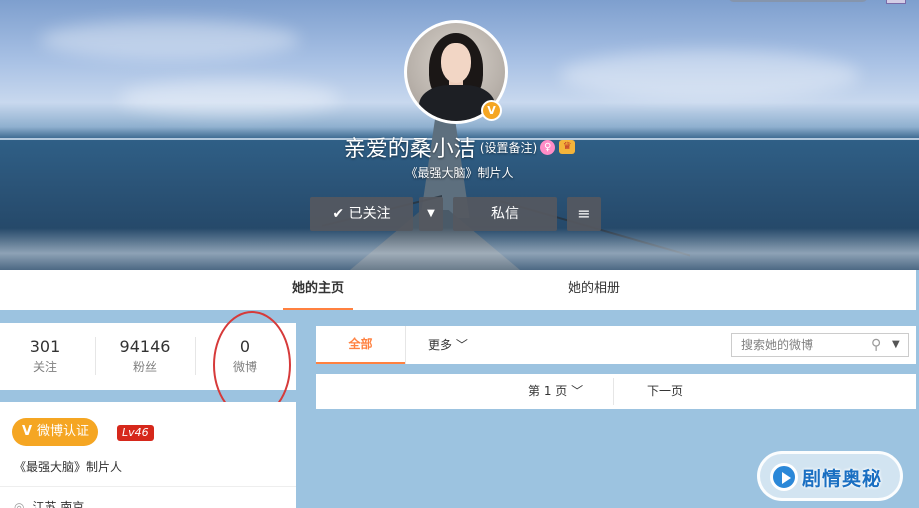 The image size is (919, 508). Describe the element at coordinates (409, 149) in the screenshot. I see `profile-name: 亲爱的桑小洁` at that location.